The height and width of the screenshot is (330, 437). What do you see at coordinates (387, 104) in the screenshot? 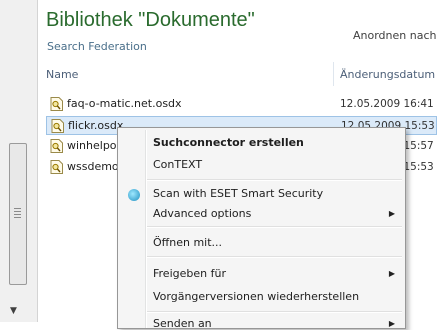
I see `file-date: 12.05.2009 16:41` at bounding box center [387, 104].